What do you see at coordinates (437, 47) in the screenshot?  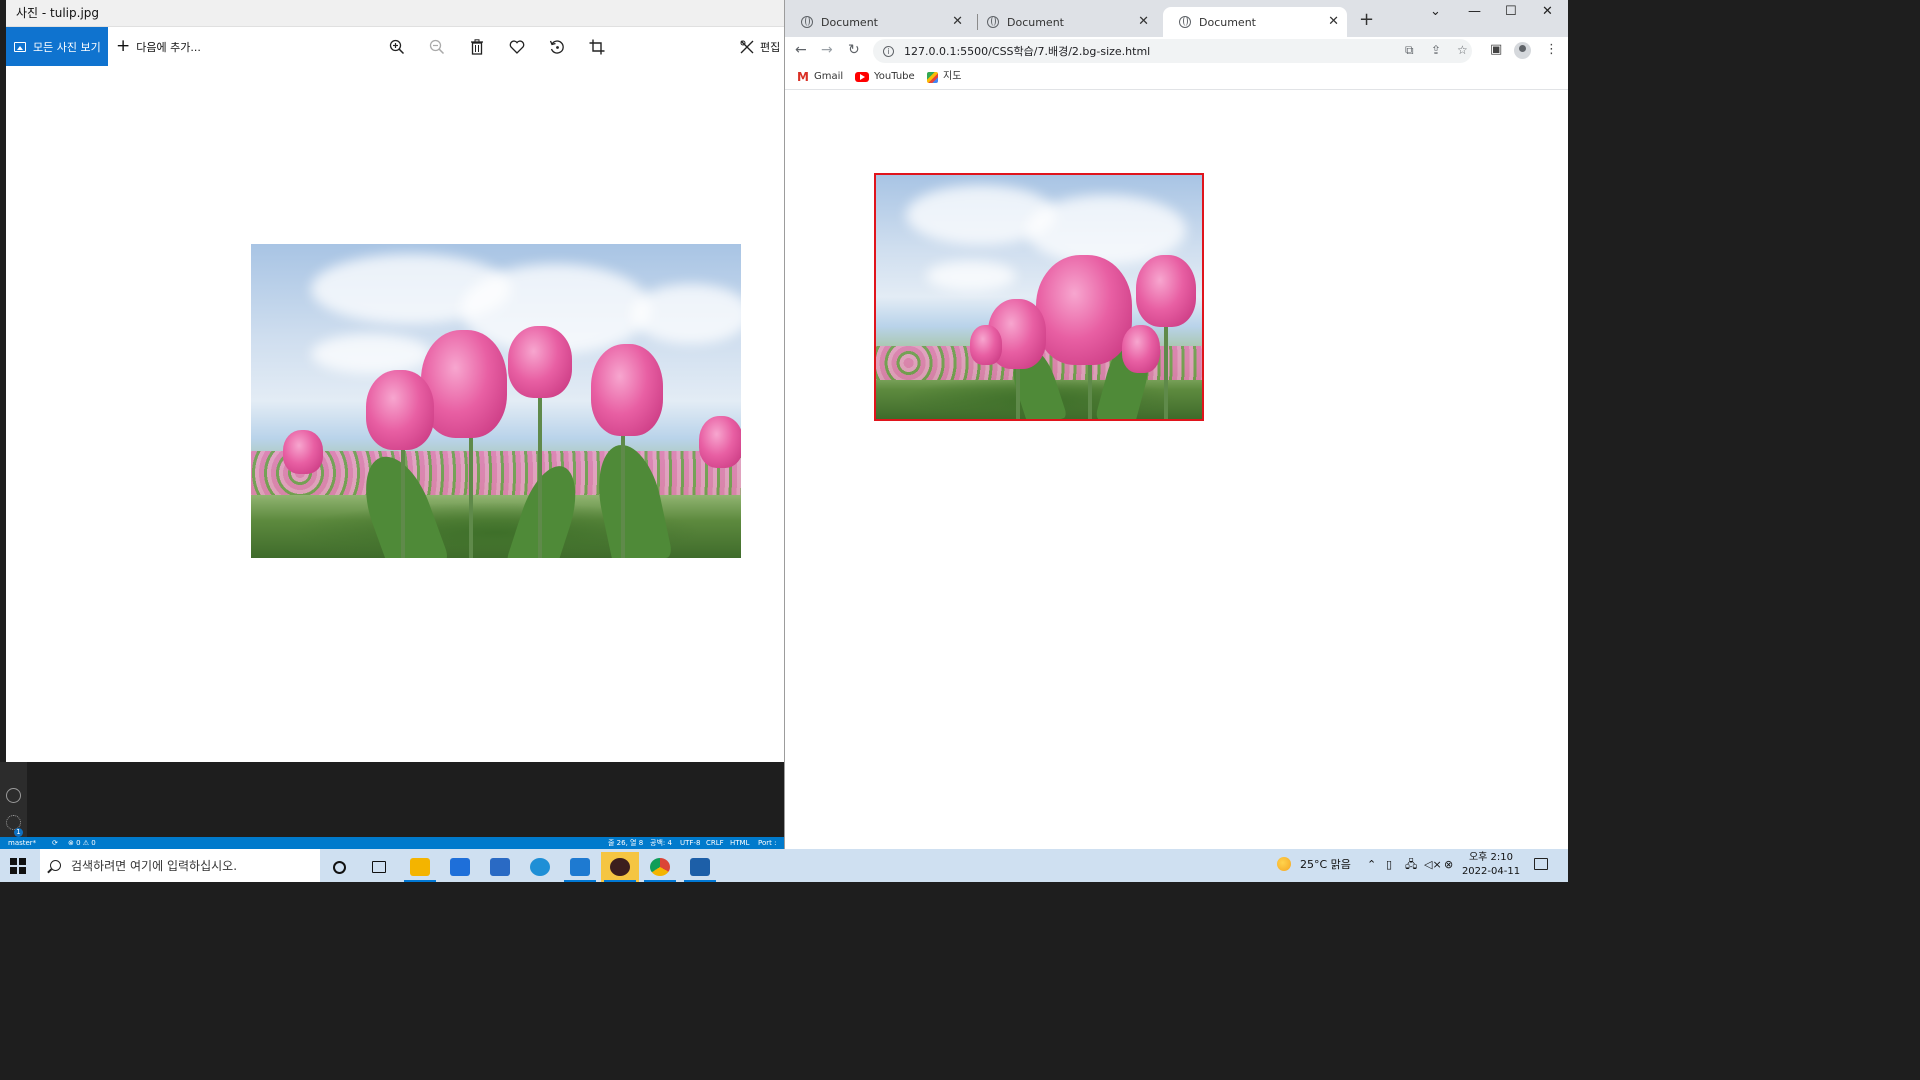 I see `zoom-out-icon` at bounding box center [437, 47].